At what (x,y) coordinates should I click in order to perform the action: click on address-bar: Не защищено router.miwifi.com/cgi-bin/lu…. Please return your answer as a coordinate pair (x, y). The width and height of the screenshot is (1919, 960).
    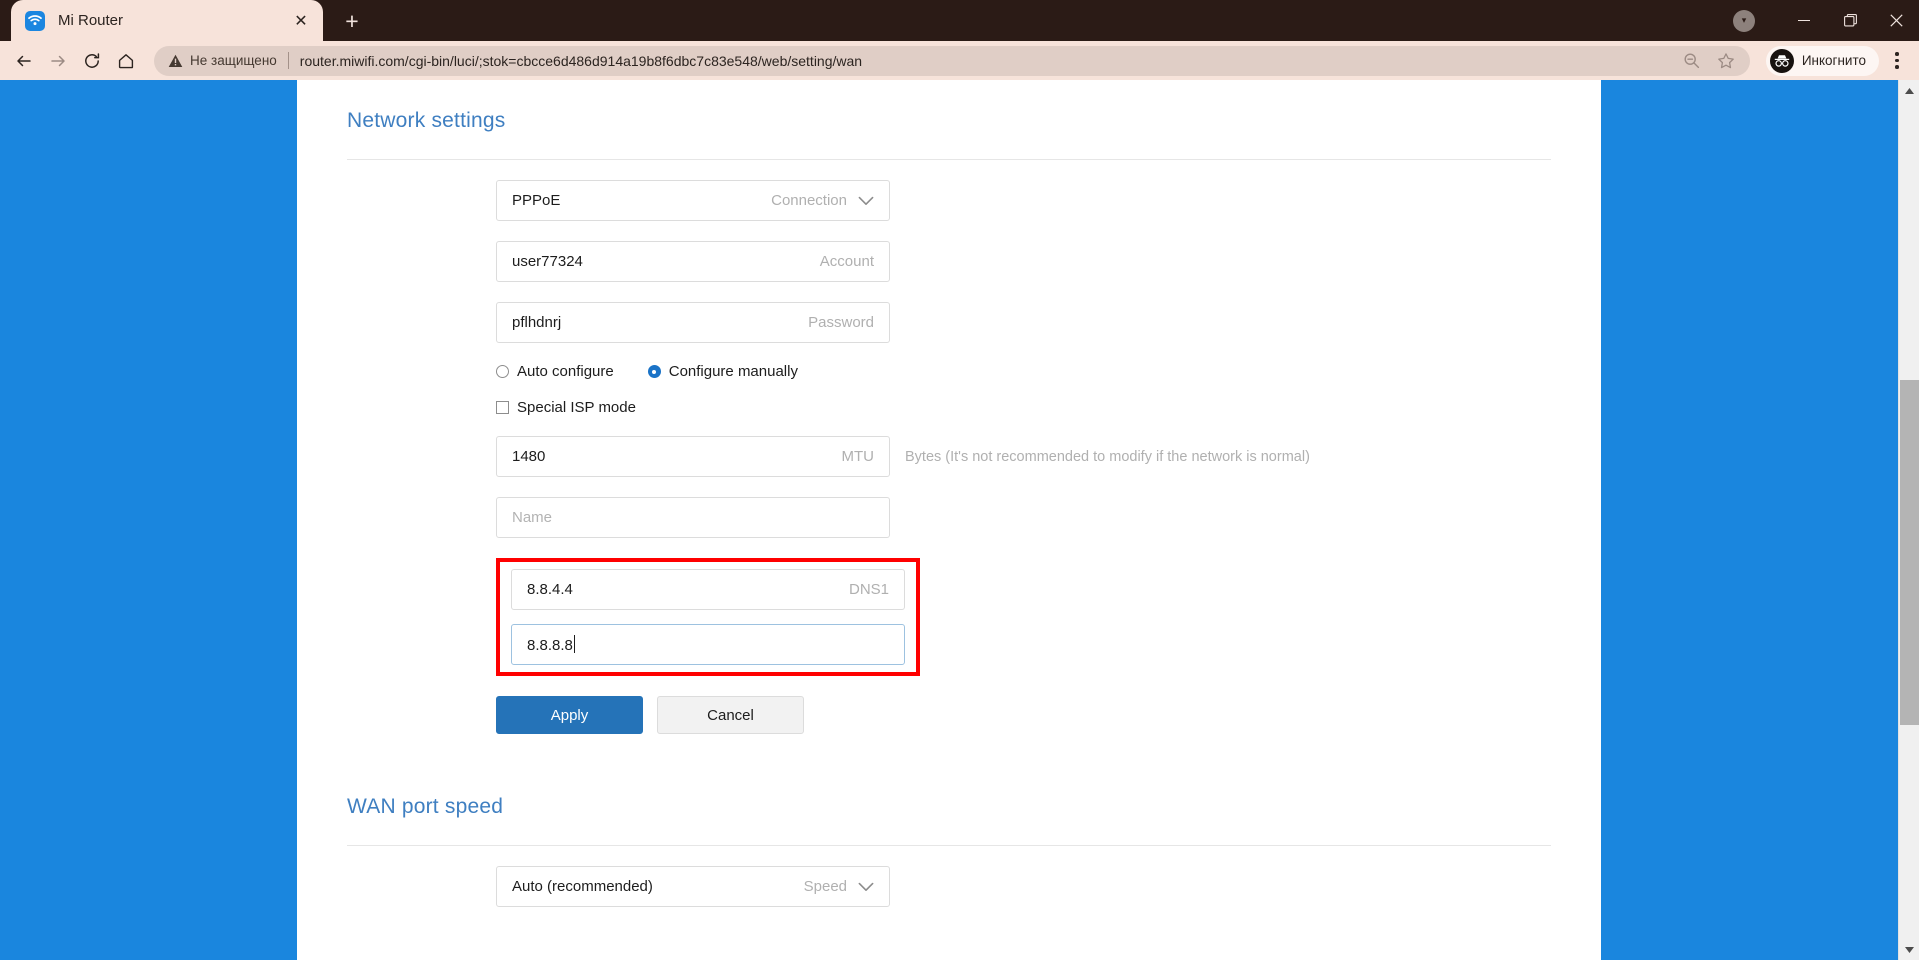
    Looking at the image, I should click on (952, 61).